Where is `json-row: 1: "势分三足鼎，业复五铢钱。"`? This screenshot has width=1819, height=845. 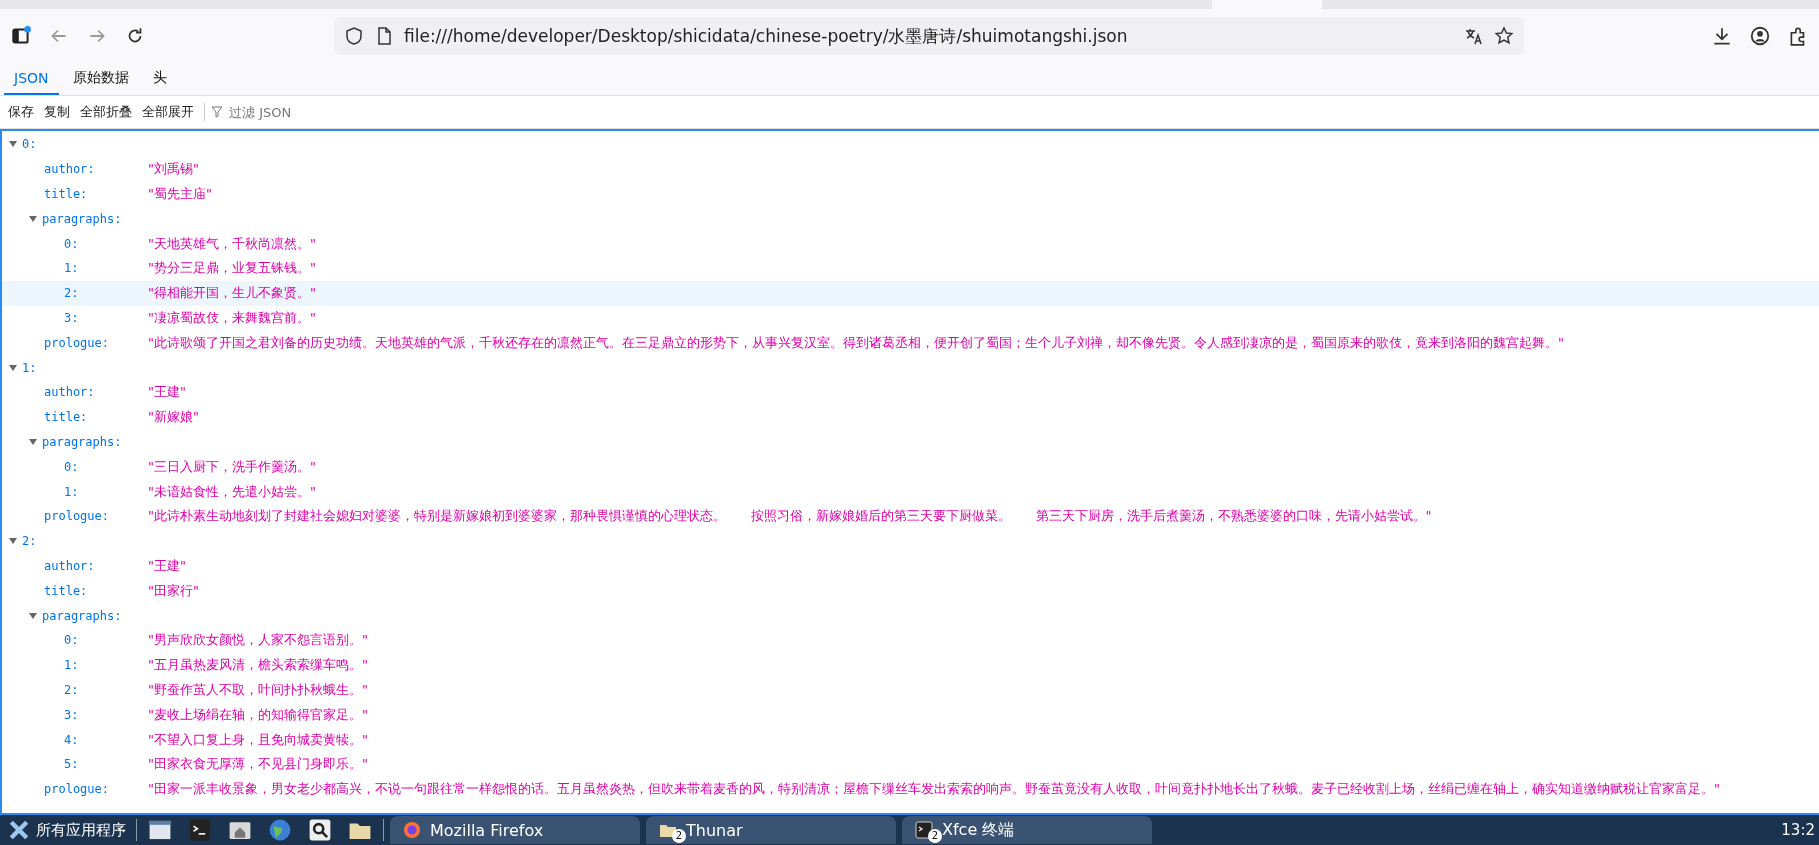
json-row: 1: "势分三足鼎，业复五铢钱。" is located at coordinates (910, 268).